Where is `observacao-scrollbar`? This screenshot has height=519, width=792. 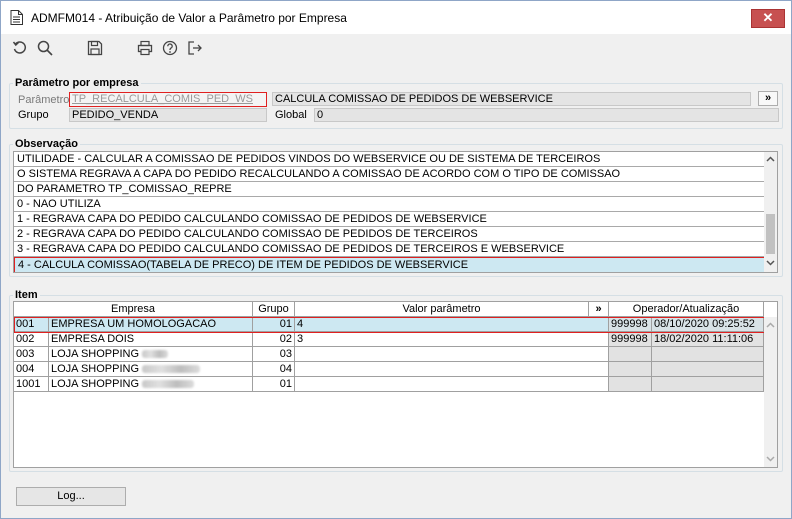 observacao-scrollbar is located at coordinates (770, 212).